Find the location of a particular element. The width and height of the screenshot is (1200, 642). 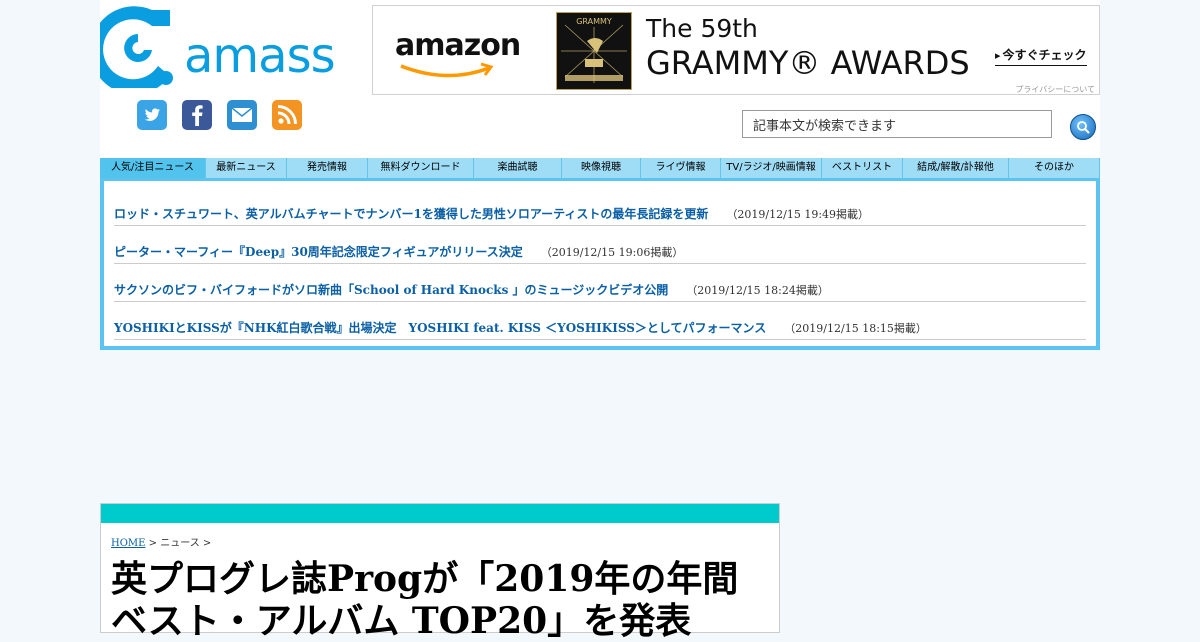

facebook-icon is located at coordinates (197, 115).